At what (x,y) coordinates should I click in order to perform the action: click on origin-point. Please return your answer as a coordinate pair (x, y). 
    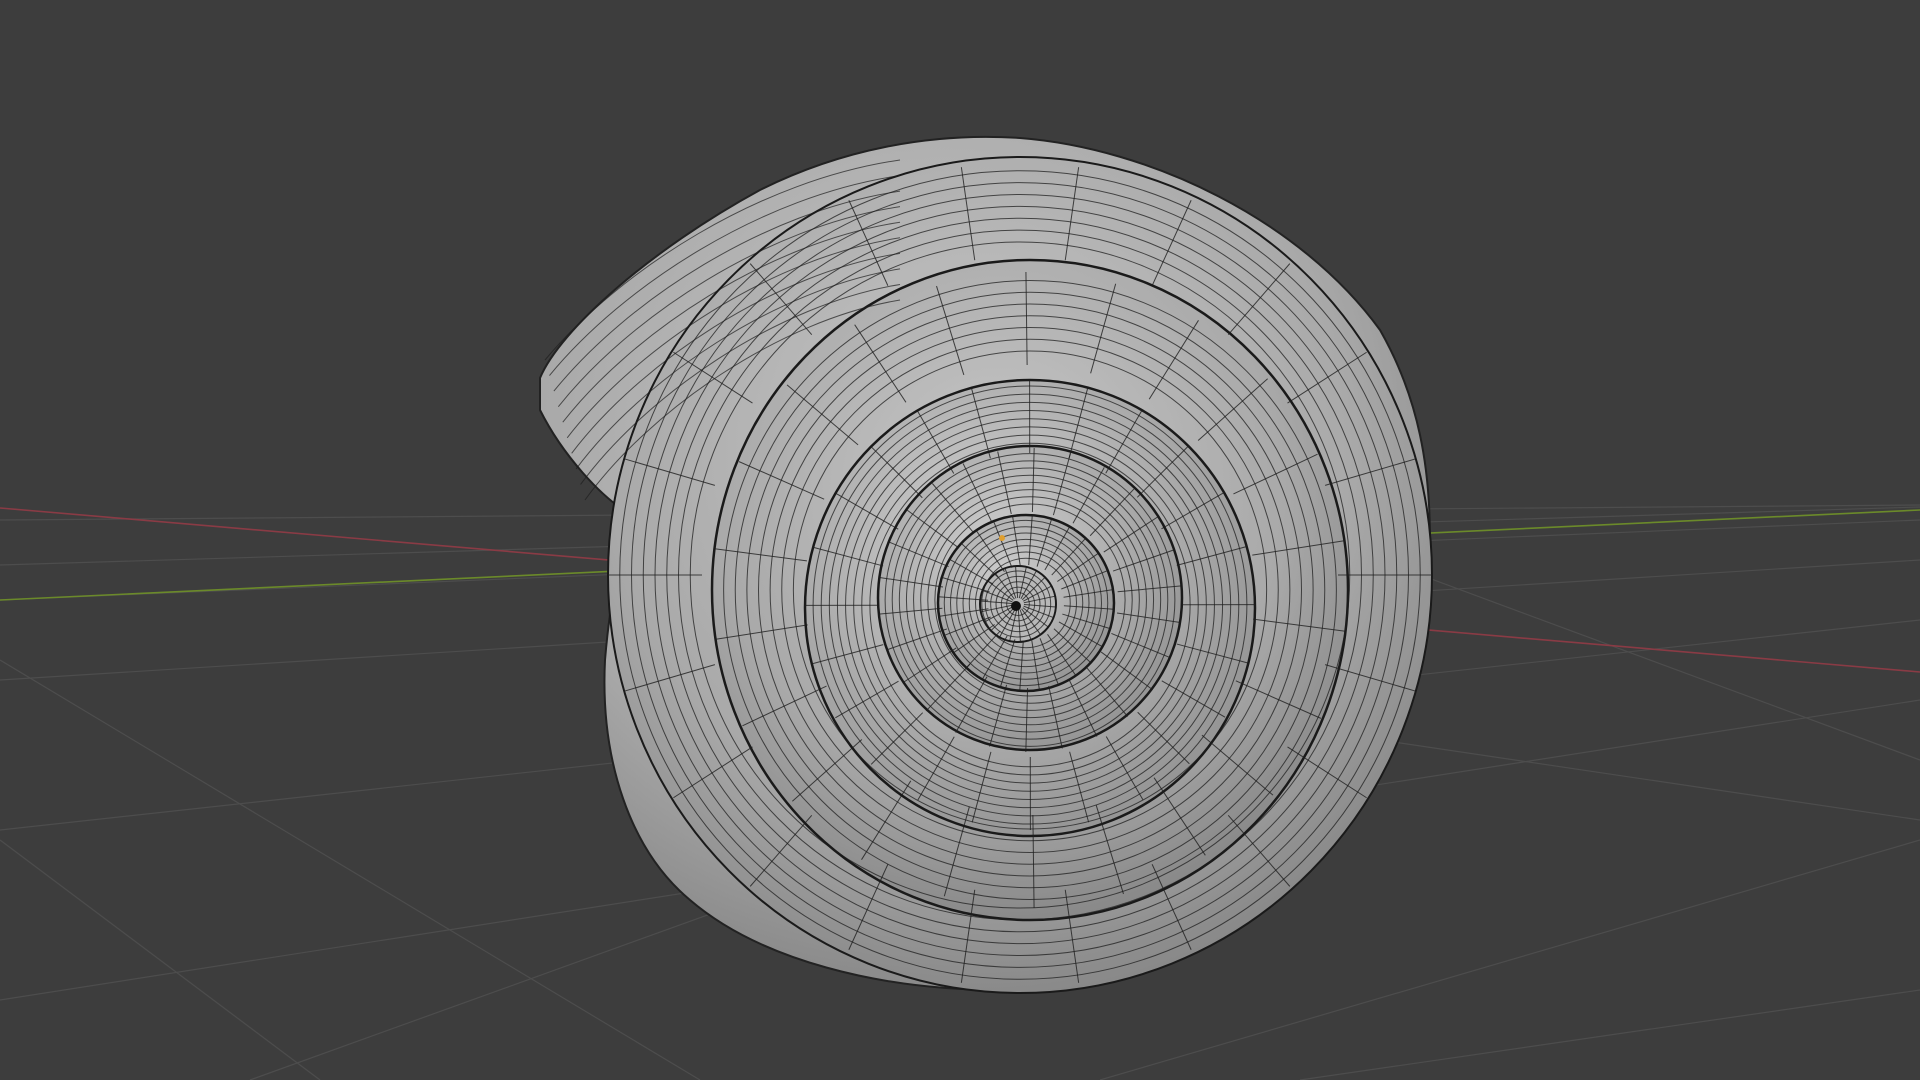
    Looking at the image, I should click on (1002, 538).